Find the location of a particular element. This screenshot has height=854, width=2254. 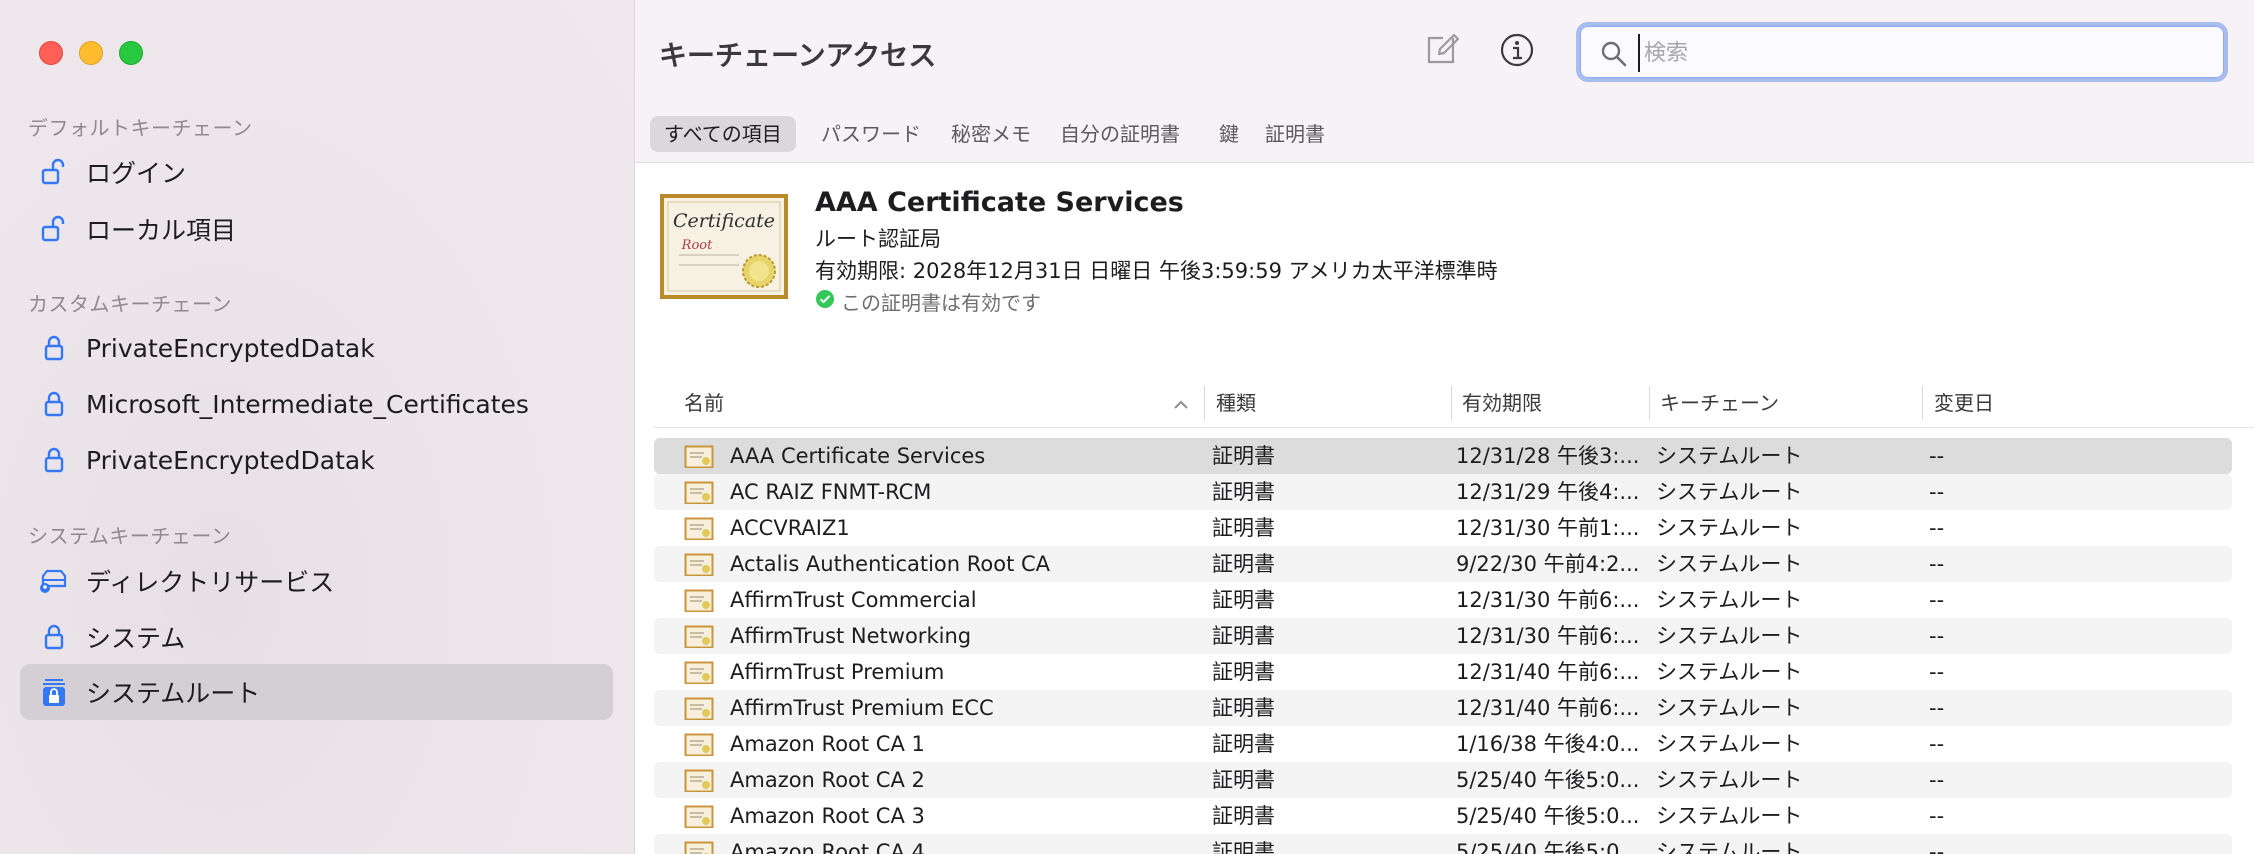

compose-icon is located at coordinates (1443, 52).